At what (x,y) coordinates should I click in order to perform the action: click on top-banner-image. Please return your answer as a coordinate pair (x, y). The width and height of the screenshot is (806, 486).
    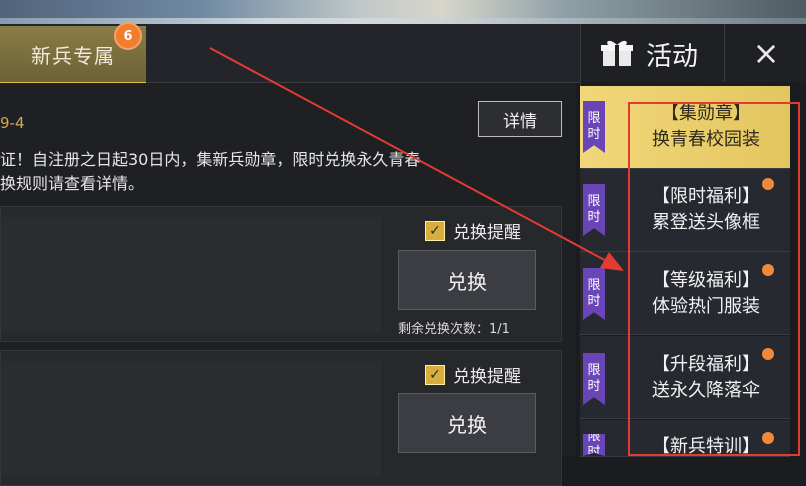
    Looking at the image, I should click on (403, 12).